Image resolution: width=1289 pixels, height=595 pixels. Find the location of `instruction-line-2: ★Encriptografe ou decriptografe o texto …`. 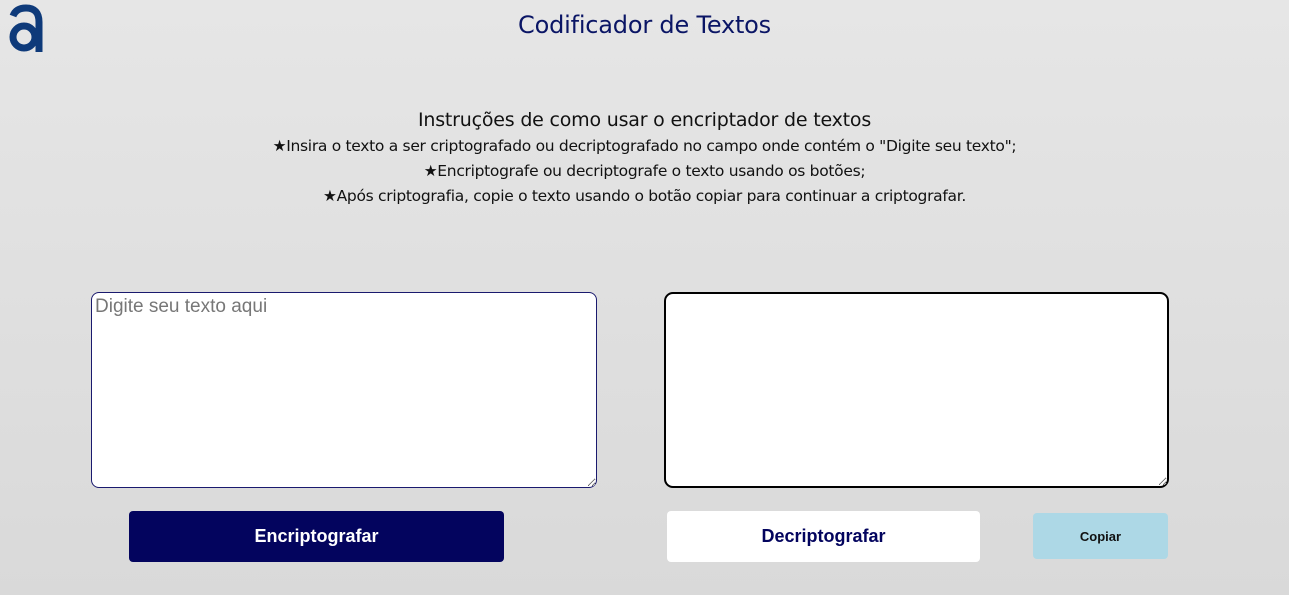

instruction-line-2: ★Encriptografe ou decriptografe o texto … is located at coordinates (644, 171).